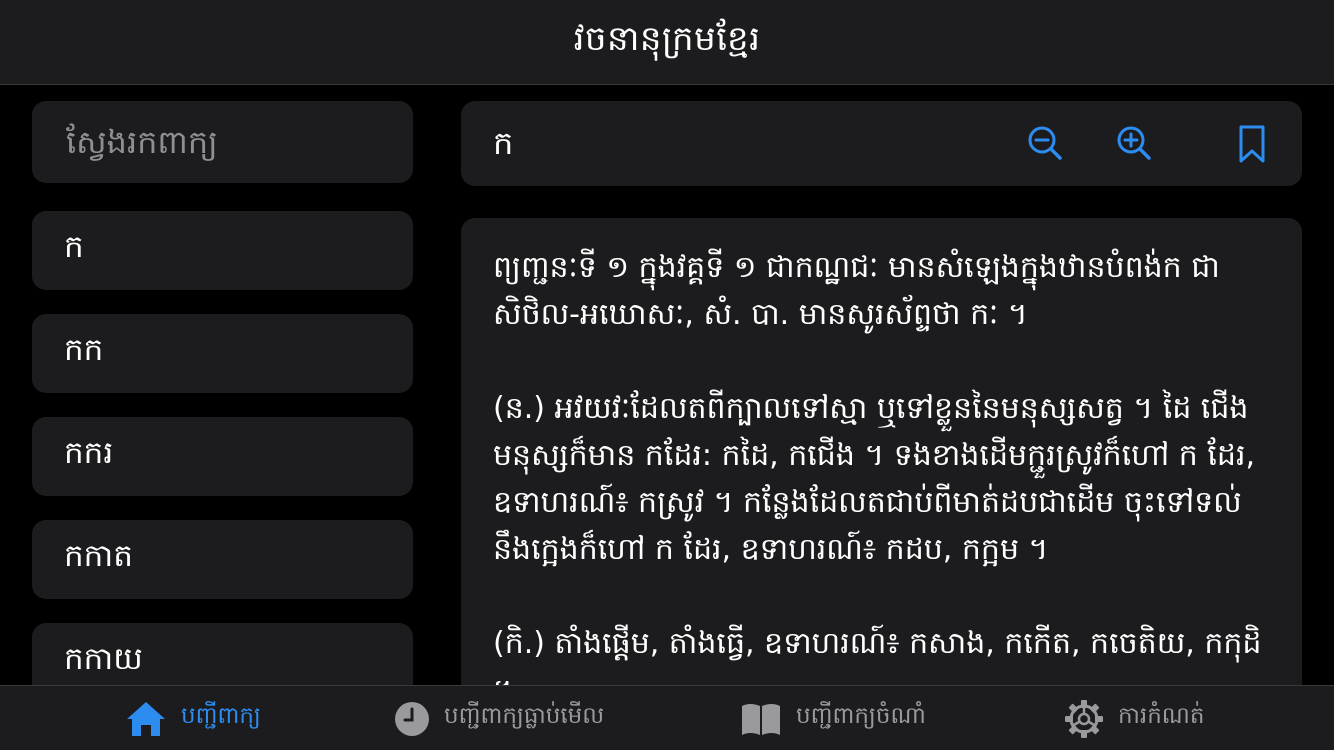  I want to click on header-bar: វចនានុក្រមខ្មែរ, so click(667, 42).